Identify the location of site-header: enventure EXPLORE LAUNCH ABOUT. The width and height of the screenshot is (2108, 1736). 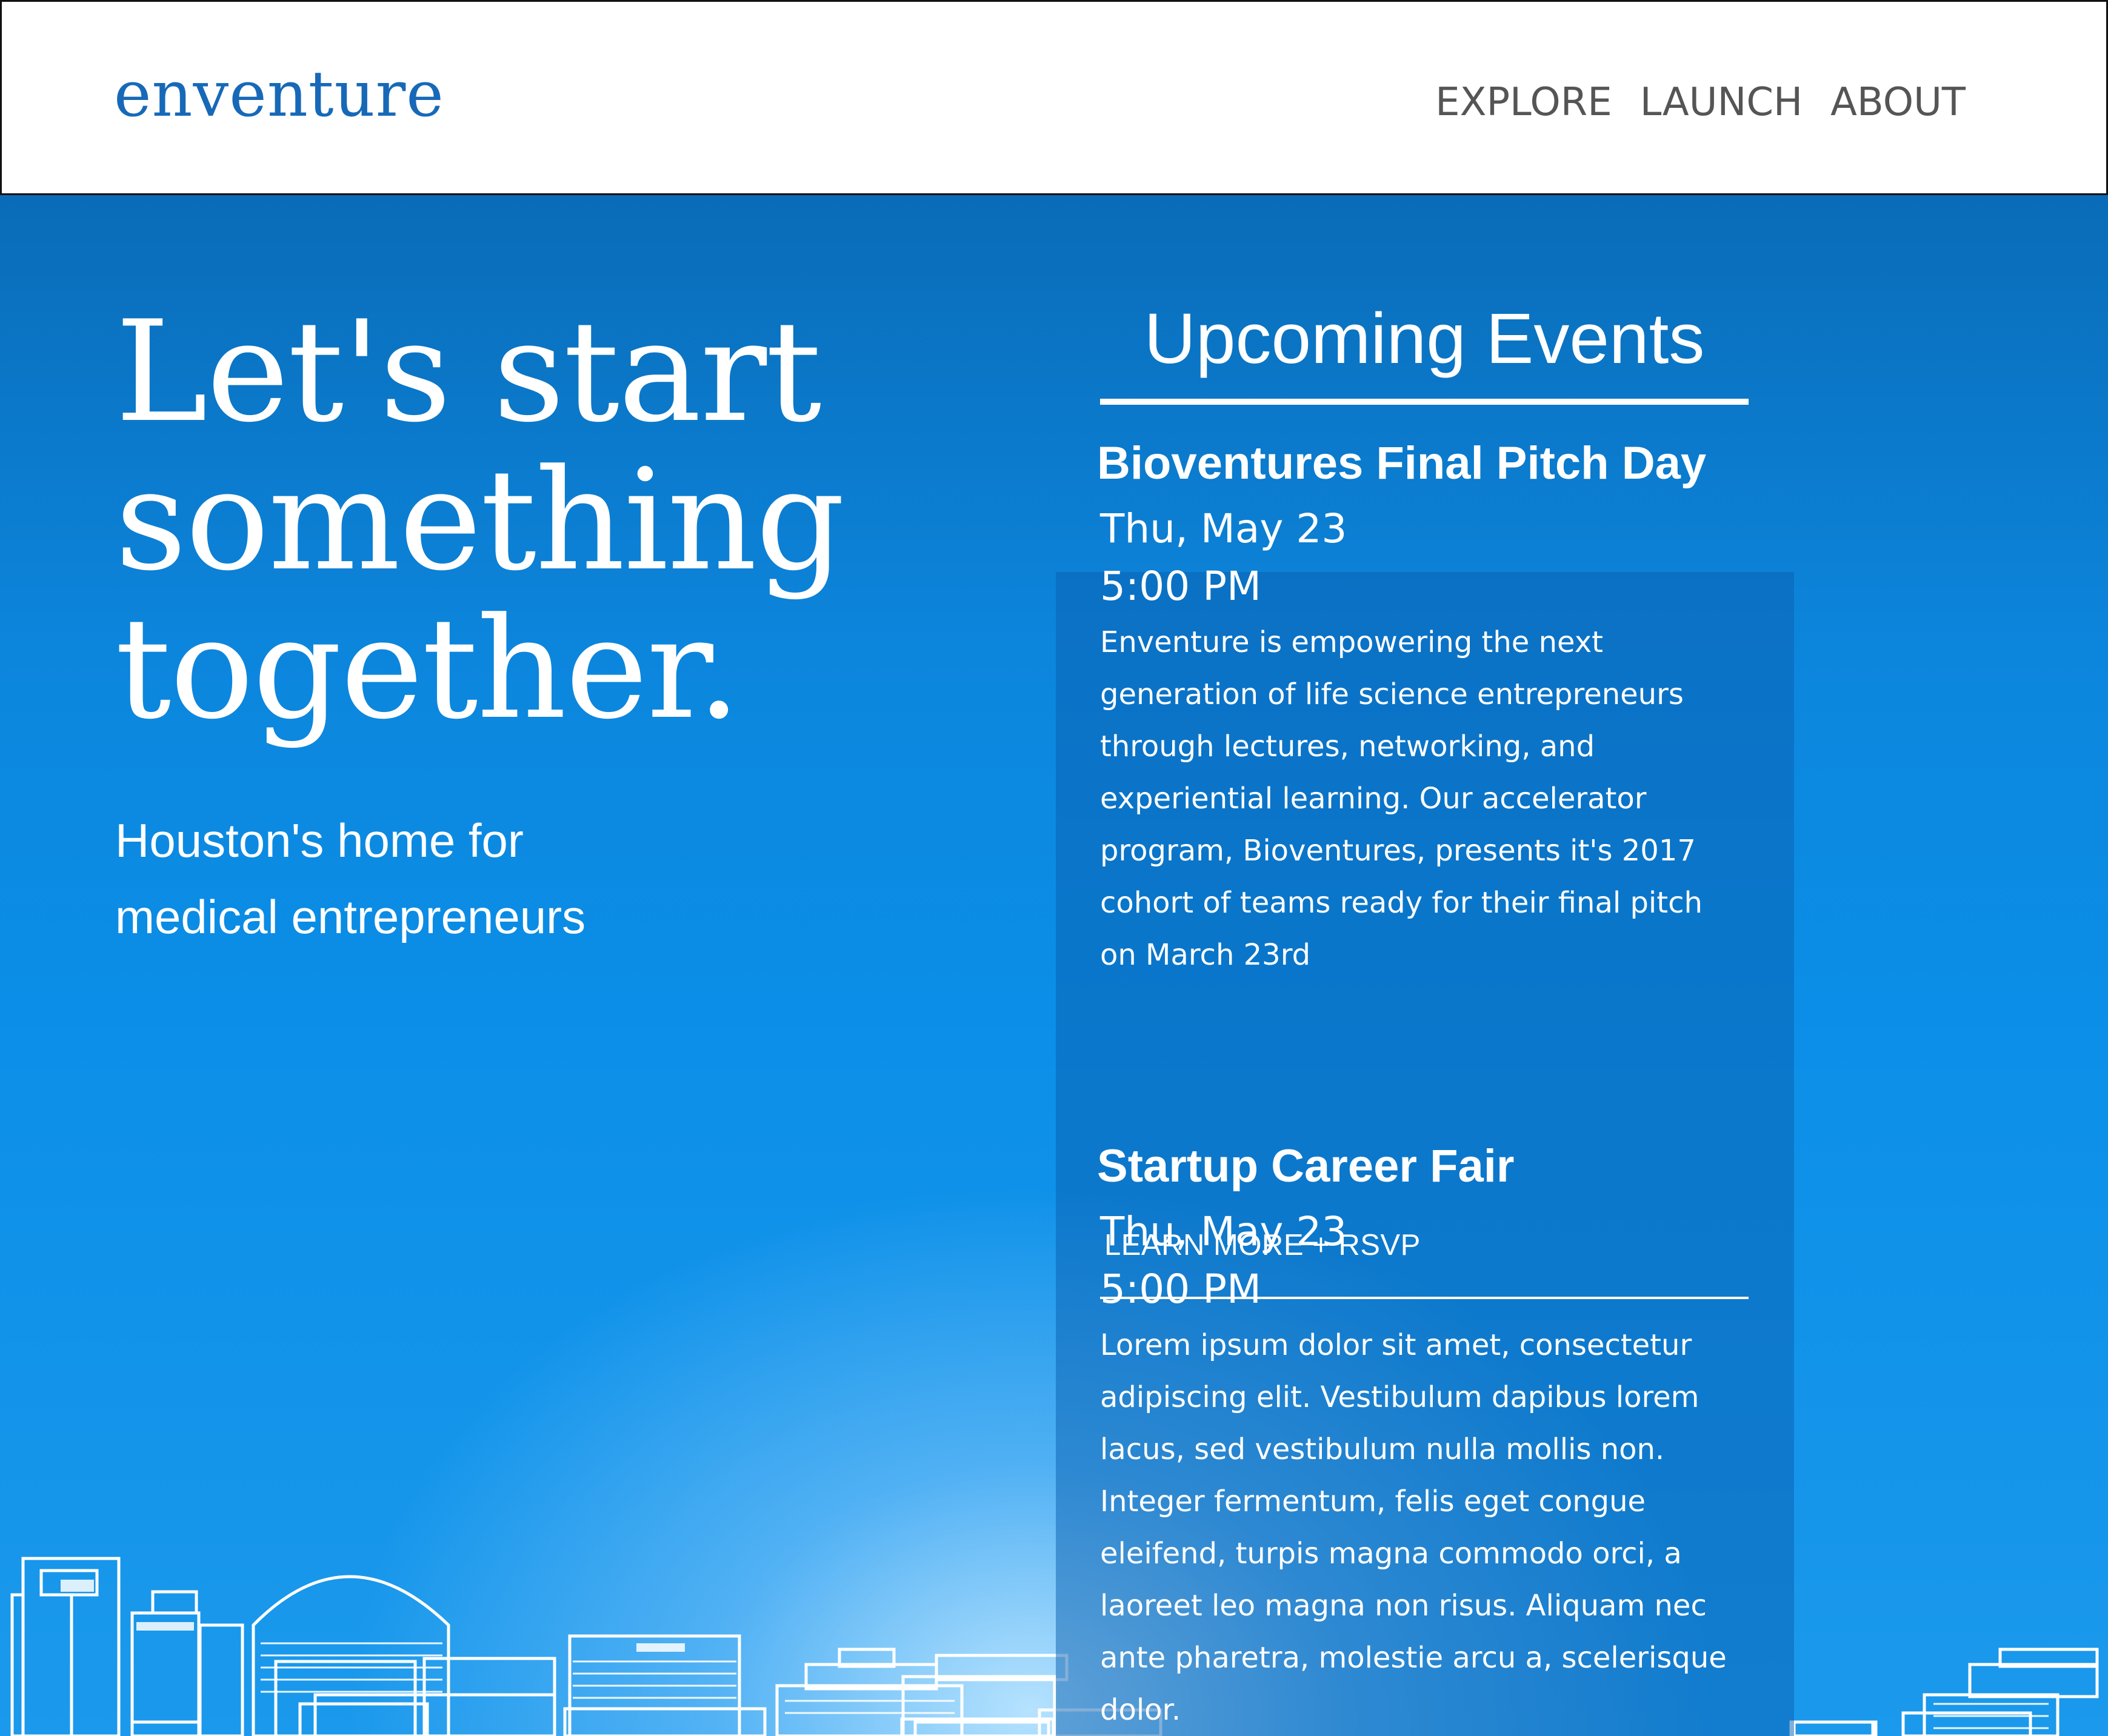
(1054, 97).